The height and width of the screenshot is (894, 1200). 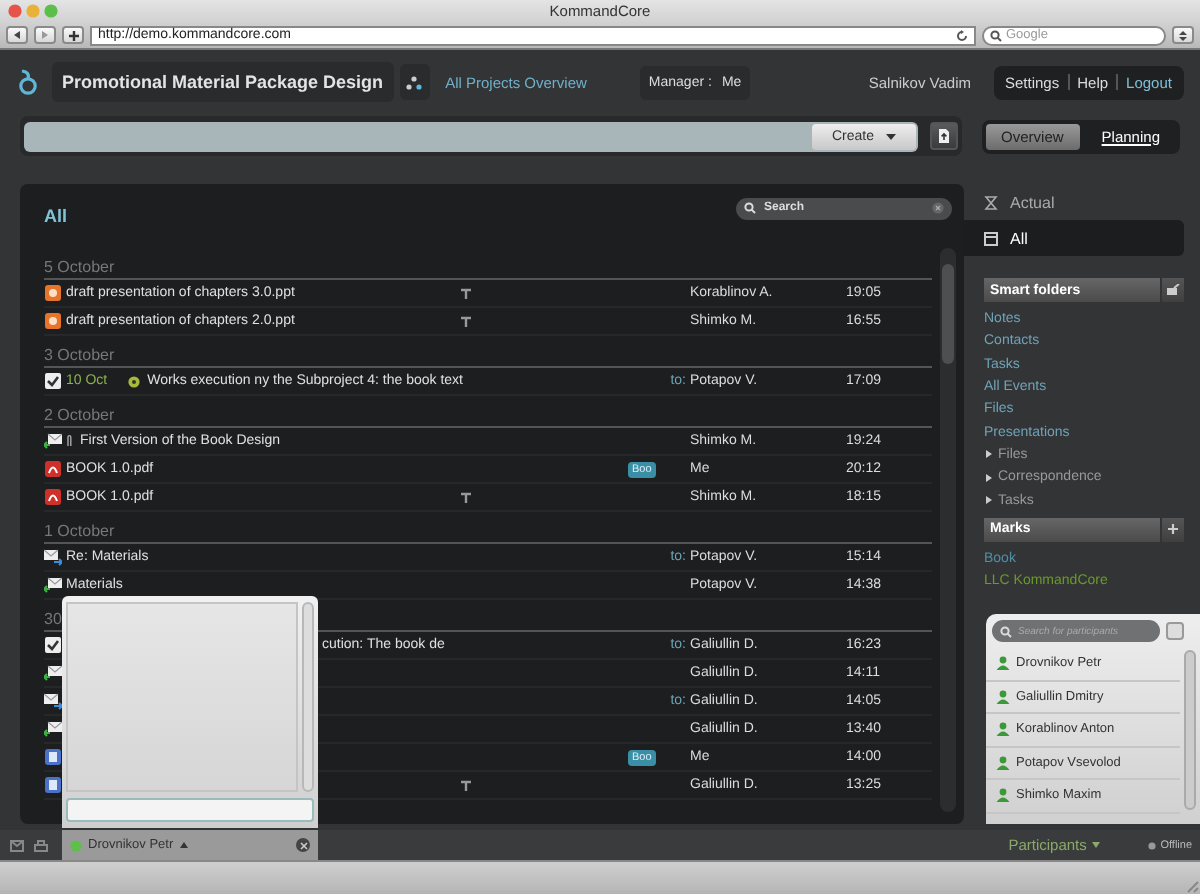 What do you see at coordinates (223, 82) in the screenshot?
I see `project-title: Promotional Material Package Design` at bounding box center [223, 82].